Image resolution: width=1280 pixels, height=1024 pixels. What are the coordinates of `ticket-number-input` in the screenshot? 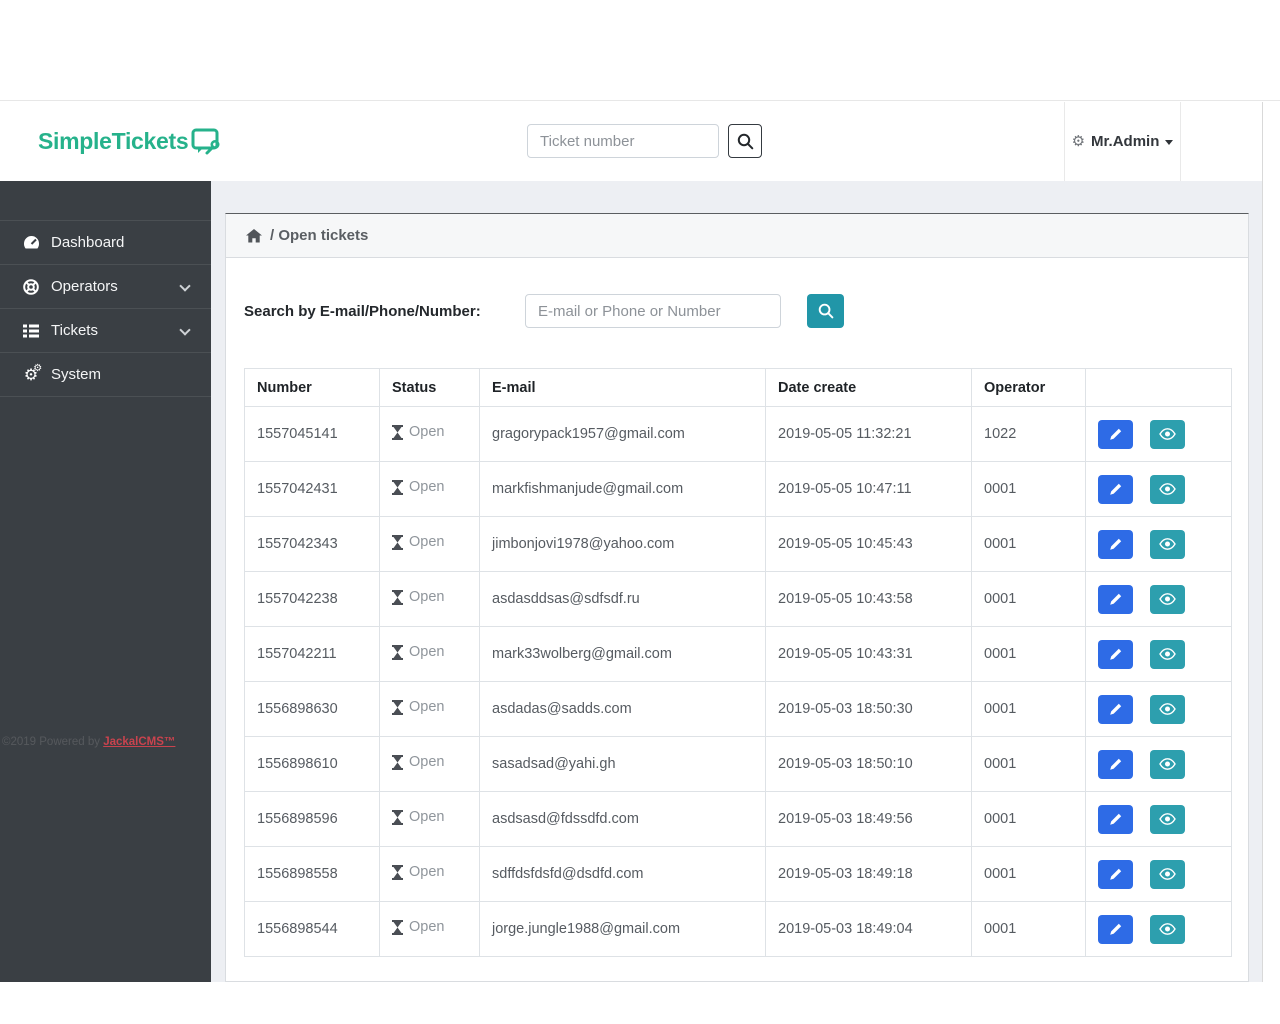 It's located at (623, 141).